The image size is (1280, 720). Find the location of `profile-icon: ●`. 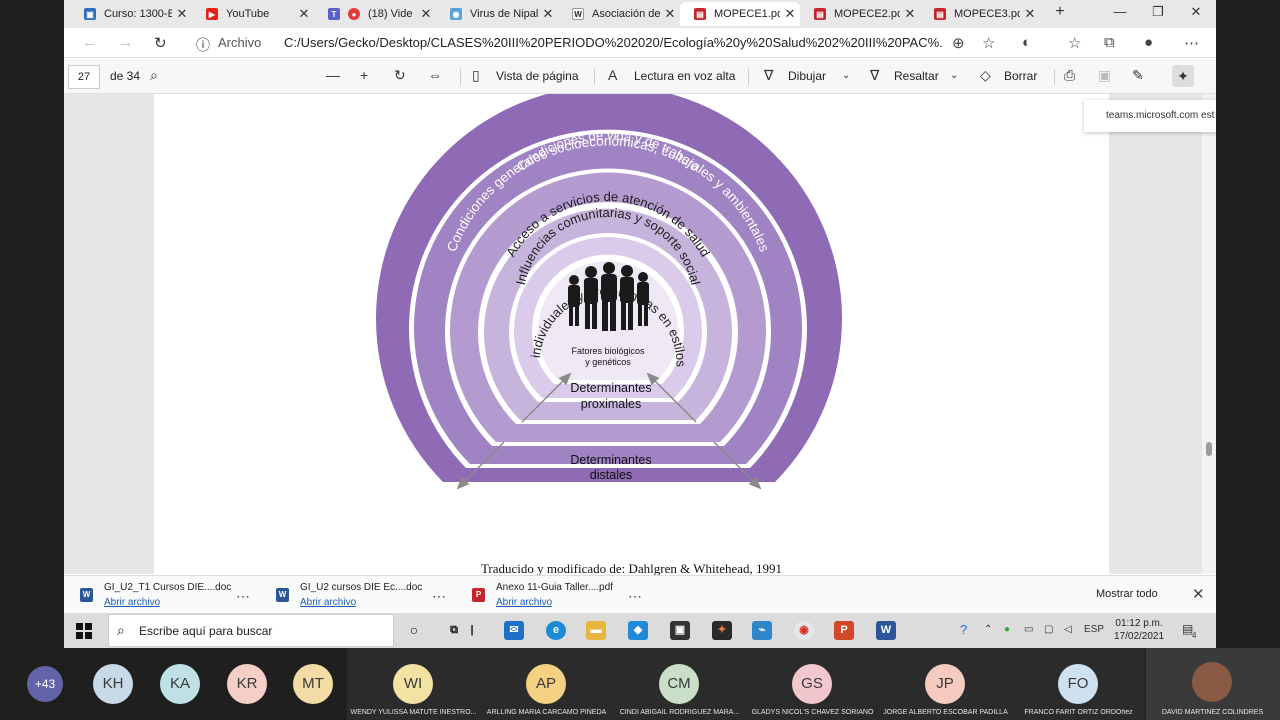

profile-icon: ● is located at coordinates (1148, 42).